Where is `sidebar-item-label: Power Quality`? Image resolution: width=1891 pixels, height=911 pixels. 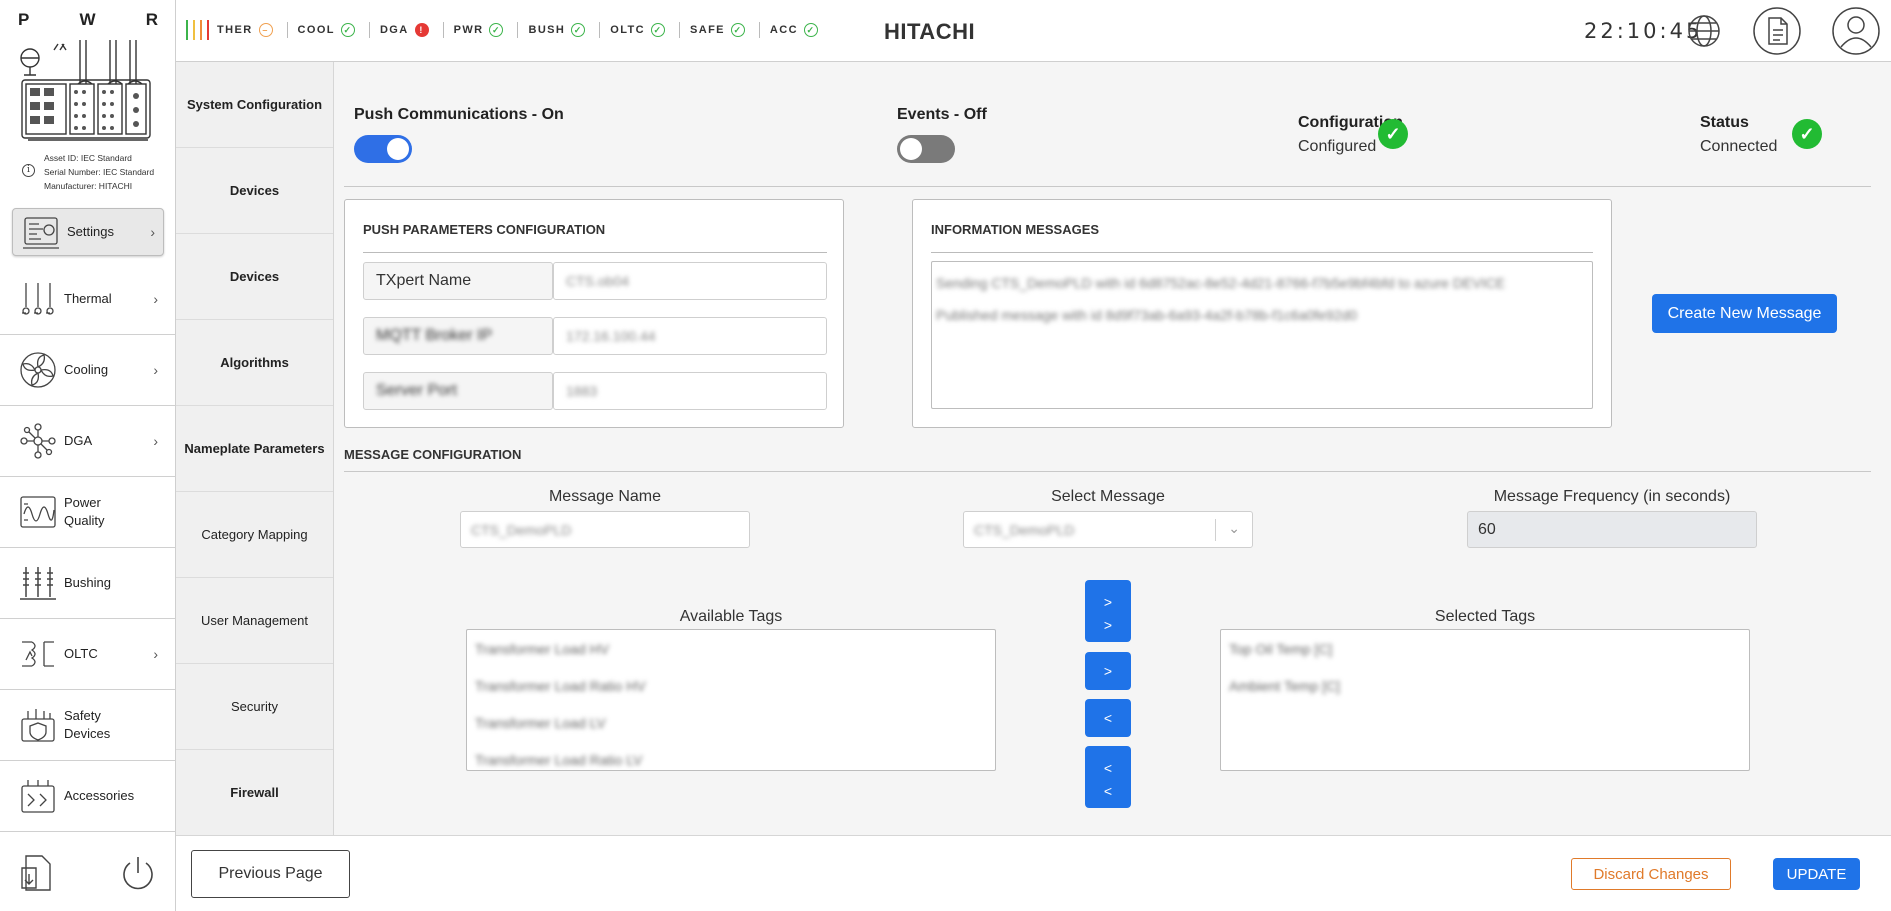 sidebar-item-label: Power Quality is located at coordinates (84, 511).